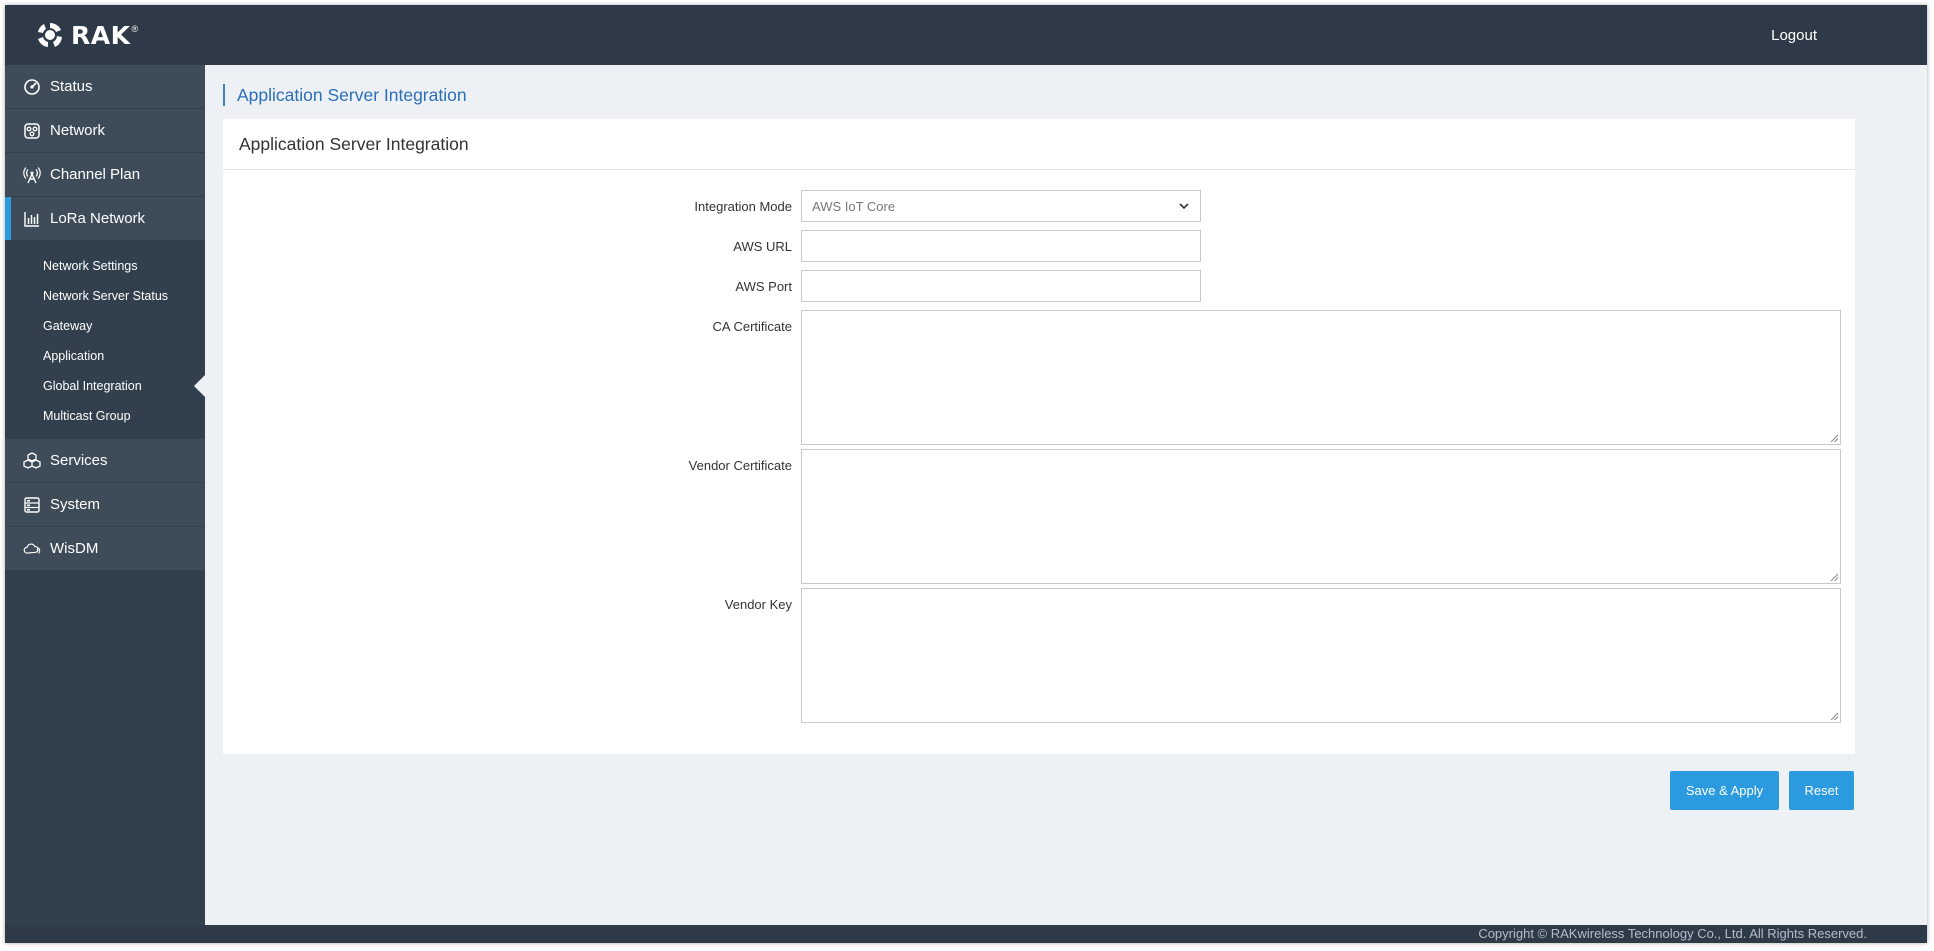  I want to click on top-header: RAK ® Logout, so click(966, 35).